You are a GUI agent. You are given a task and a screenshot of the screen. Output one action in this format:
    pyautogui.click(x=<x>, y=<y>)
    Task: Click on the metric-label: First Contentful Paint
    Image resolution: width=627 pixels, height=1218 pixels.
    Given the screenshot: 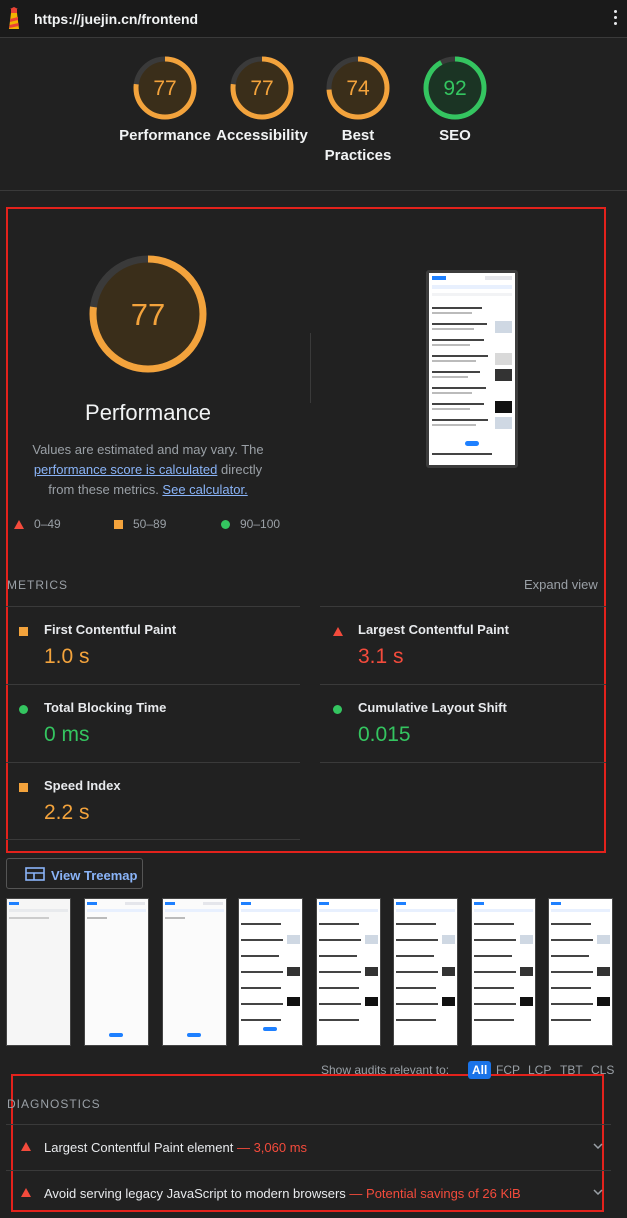 What is the action you would take?
    pyautogui.click(x=110, y=629)
    